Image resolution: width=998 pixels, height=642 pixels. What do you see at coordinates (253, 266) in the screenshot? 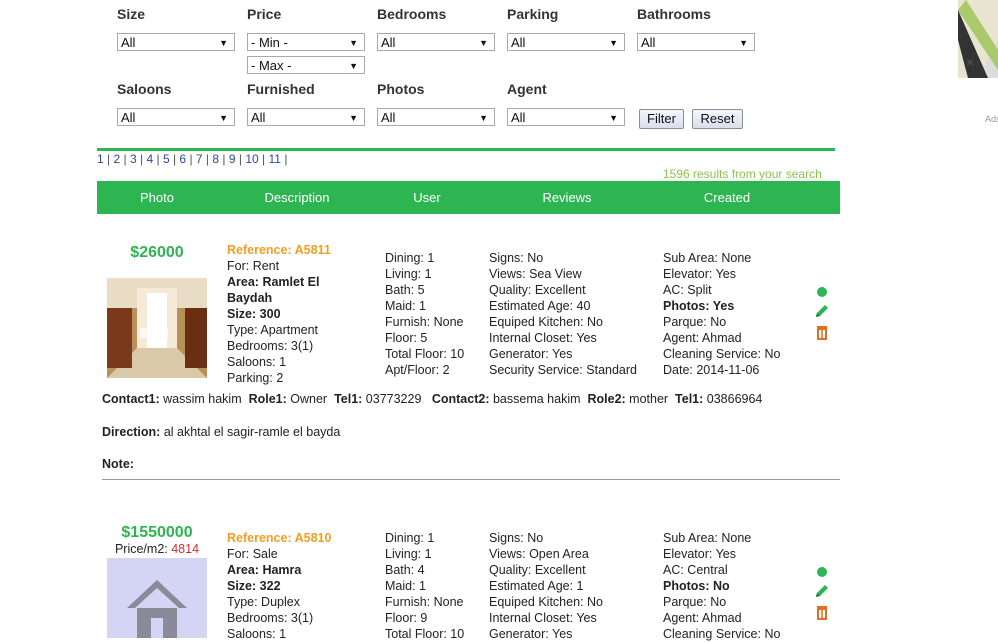
I see `listing-for: For: Rent` at bounding box center [253, 266].